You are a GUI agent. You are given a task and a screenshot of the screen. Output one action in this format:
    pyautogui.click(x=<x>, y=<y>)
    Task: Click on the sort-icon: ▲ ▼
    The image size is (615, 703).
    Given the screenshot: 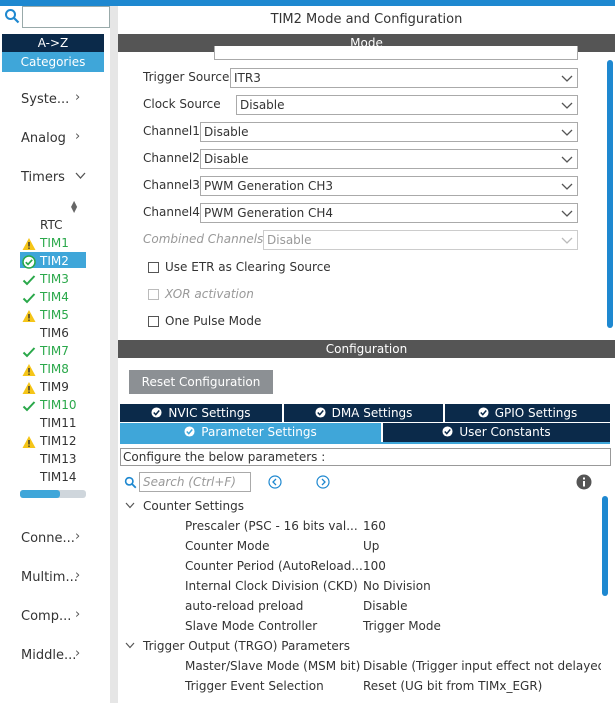 What is the action you would take?
    pyautogui.click(x=74, y=207)
    